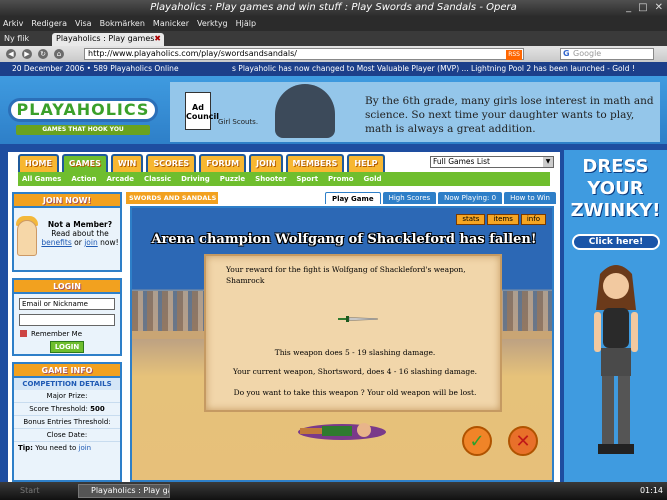 This screenshot has width=667, height=500. What do you see at coordinates (48, 68) in the screenshot?
I see `ticker-date: 20 December 2006` at bounding box center [48, 68].